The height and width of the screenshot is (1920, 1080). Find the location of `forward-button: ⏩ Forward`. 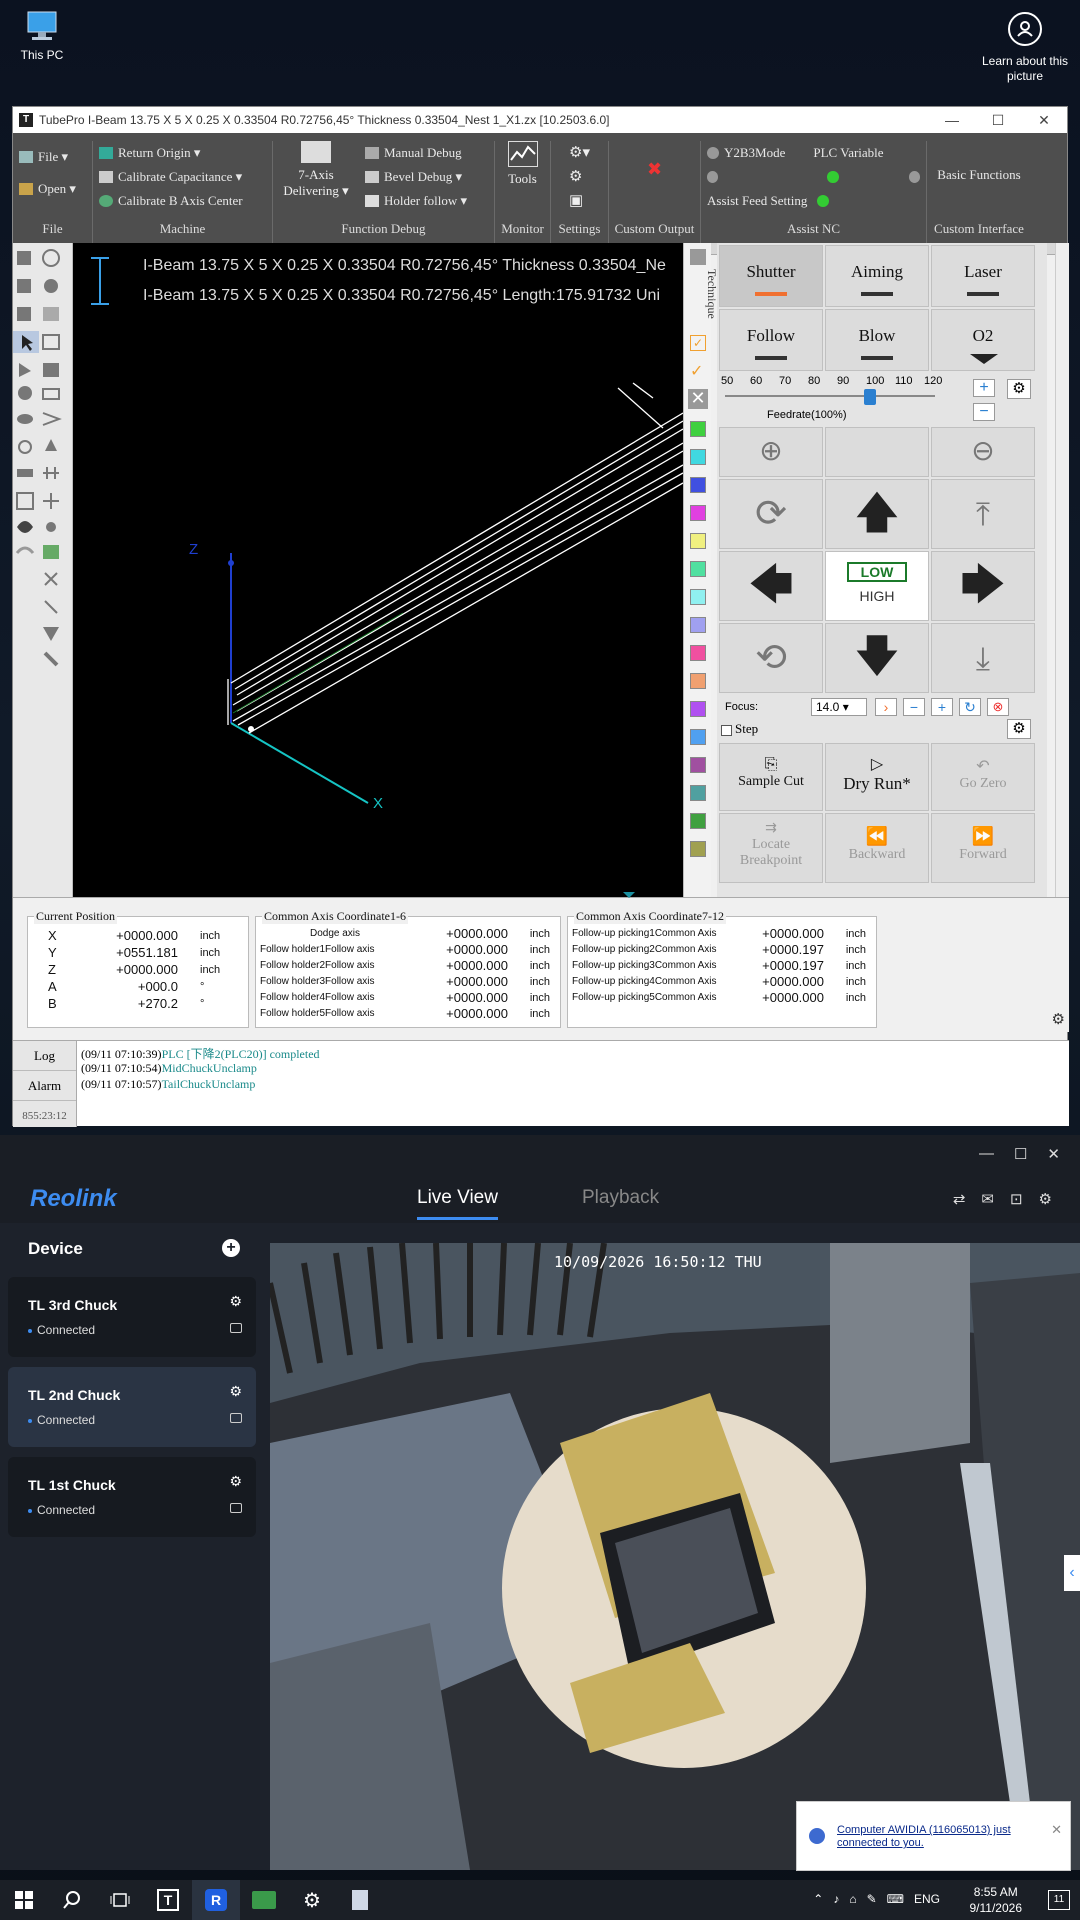

forward-button: ⏩ Forward is located at coordinates (983, 848).